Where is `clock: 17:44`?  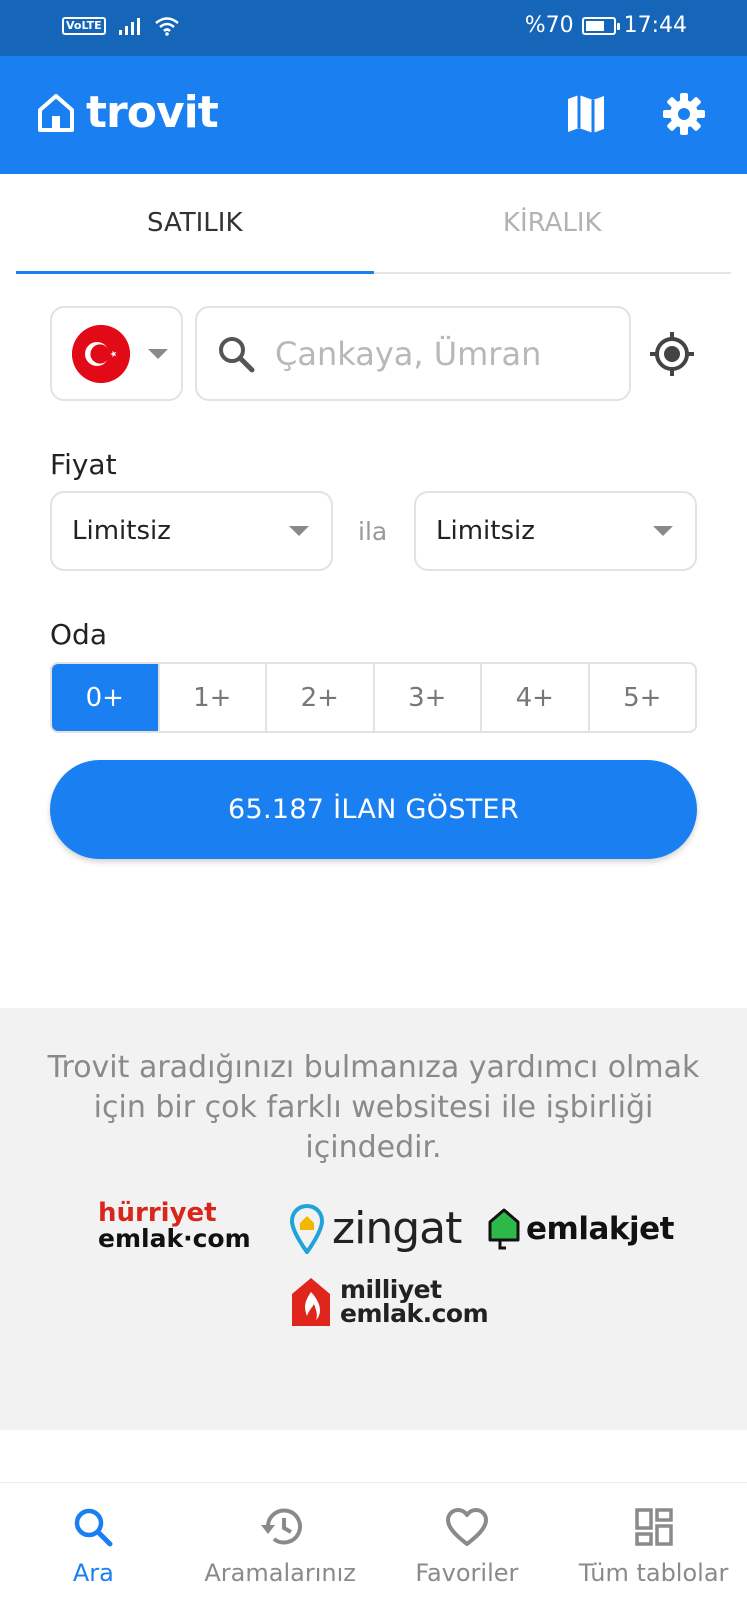
clock: 17:44 is located at coordinates (655, 25).